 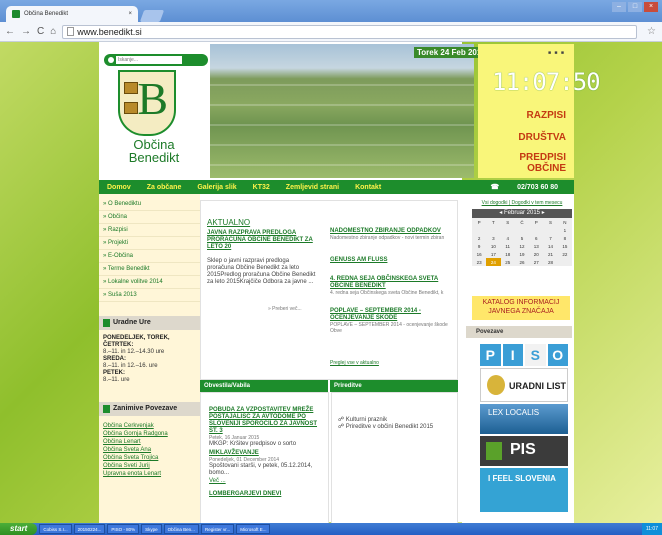 What do you see at coordinates (500, 213) in the screenshot?
I see `prev-month-button: ◂` at bounding box center [500, 213].